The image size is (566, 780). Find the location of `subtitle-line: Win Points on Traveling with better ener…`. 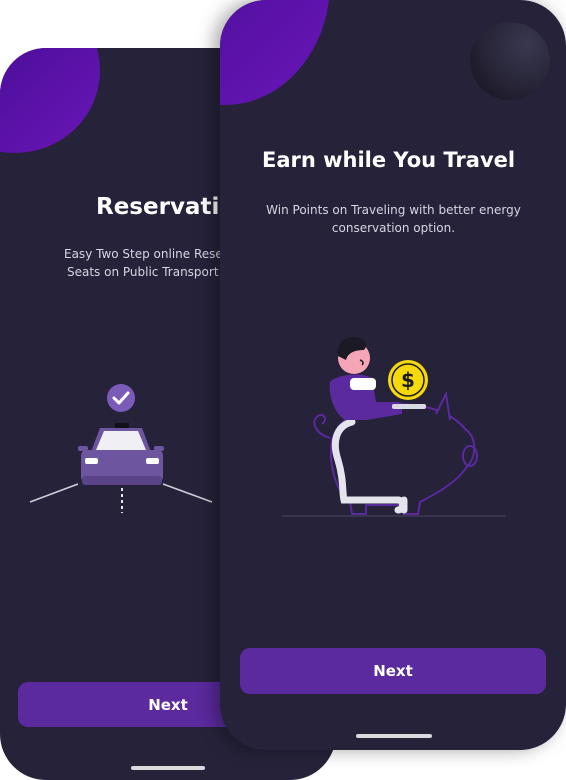

subtitle-line: Win Points on Traveling with better ener… is located at coordinates (393, 210).